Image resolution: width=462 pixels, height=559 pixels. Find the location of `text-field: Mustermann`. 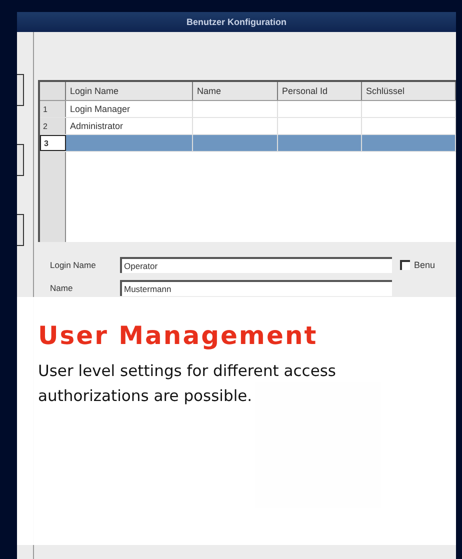

text-field: Mustermann is located at coordinates (256, 288).